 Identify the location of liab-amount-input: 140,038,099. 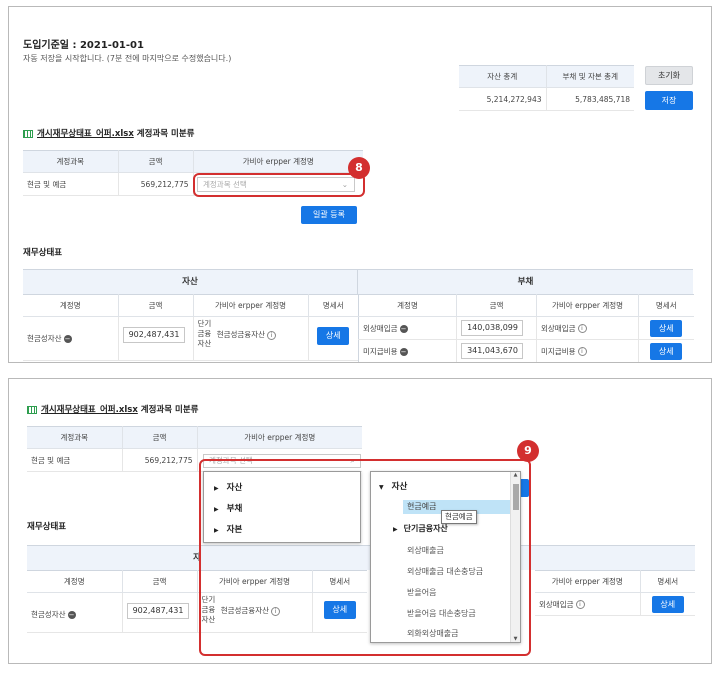
(492, 328).